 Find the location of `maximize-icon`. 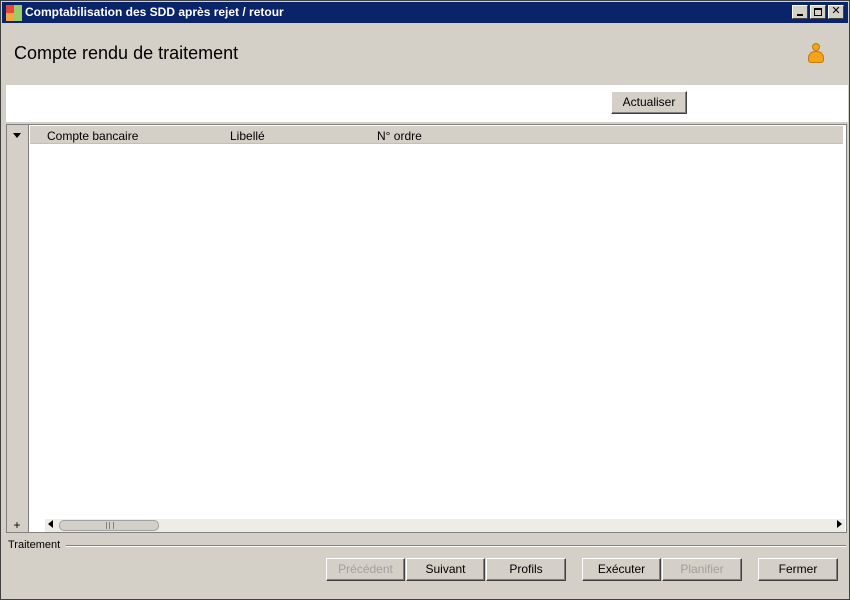

maximize-icon is located at coordinates (818, 12).